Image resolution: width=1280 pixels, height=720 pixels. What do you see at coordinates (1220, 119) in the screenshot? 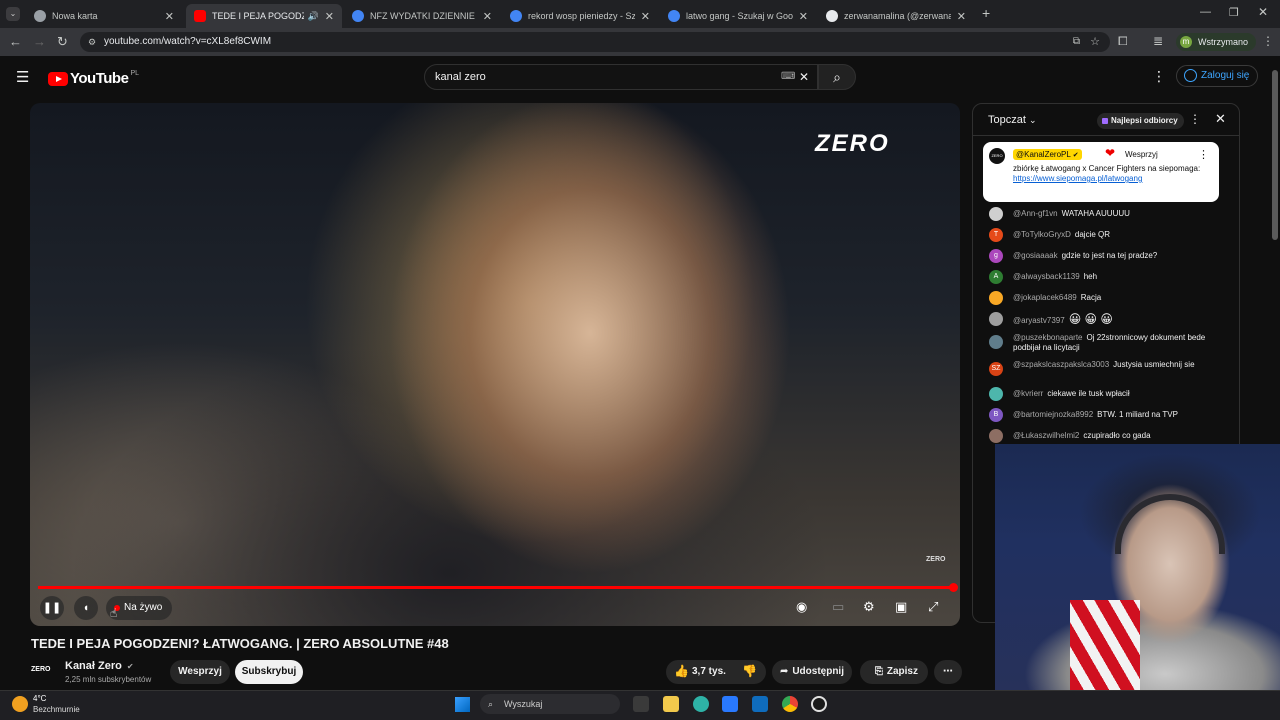
I see `close-chat-icon: ✕` at bounding box center [1220, 119].